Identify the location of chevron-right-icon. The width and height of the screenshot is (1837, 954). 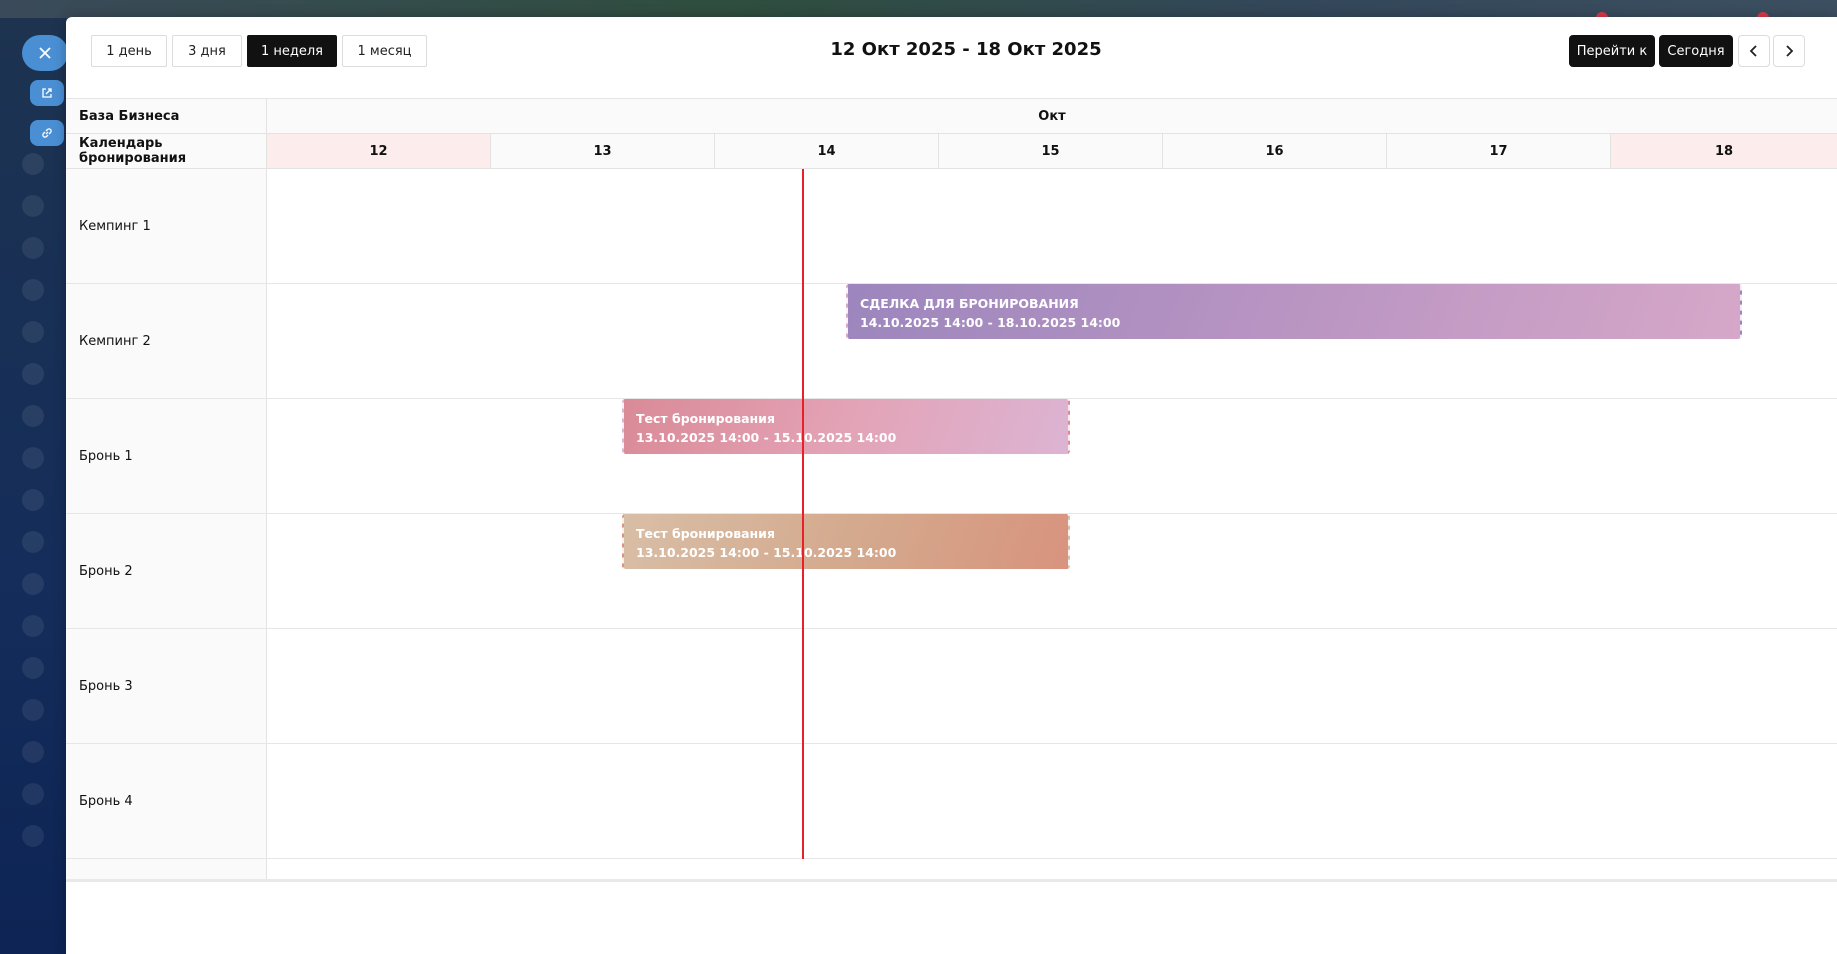
(1790, 51).